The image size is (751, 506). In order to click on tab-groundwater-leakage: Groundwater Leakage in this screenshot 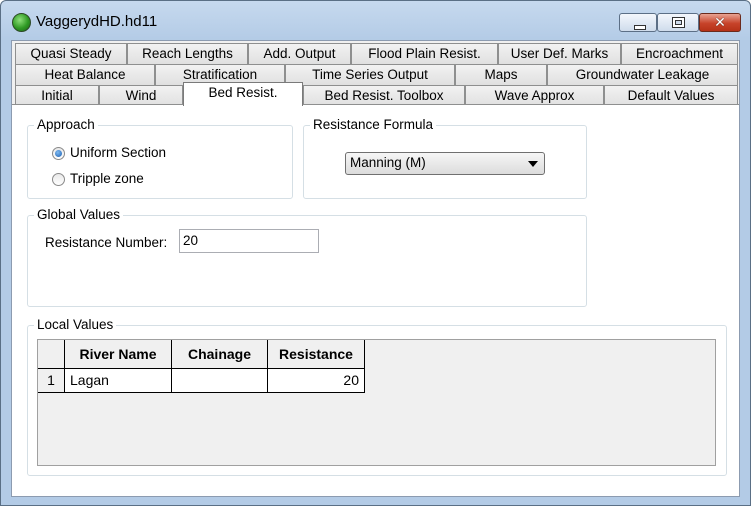, I will do `click(642, 74)`.